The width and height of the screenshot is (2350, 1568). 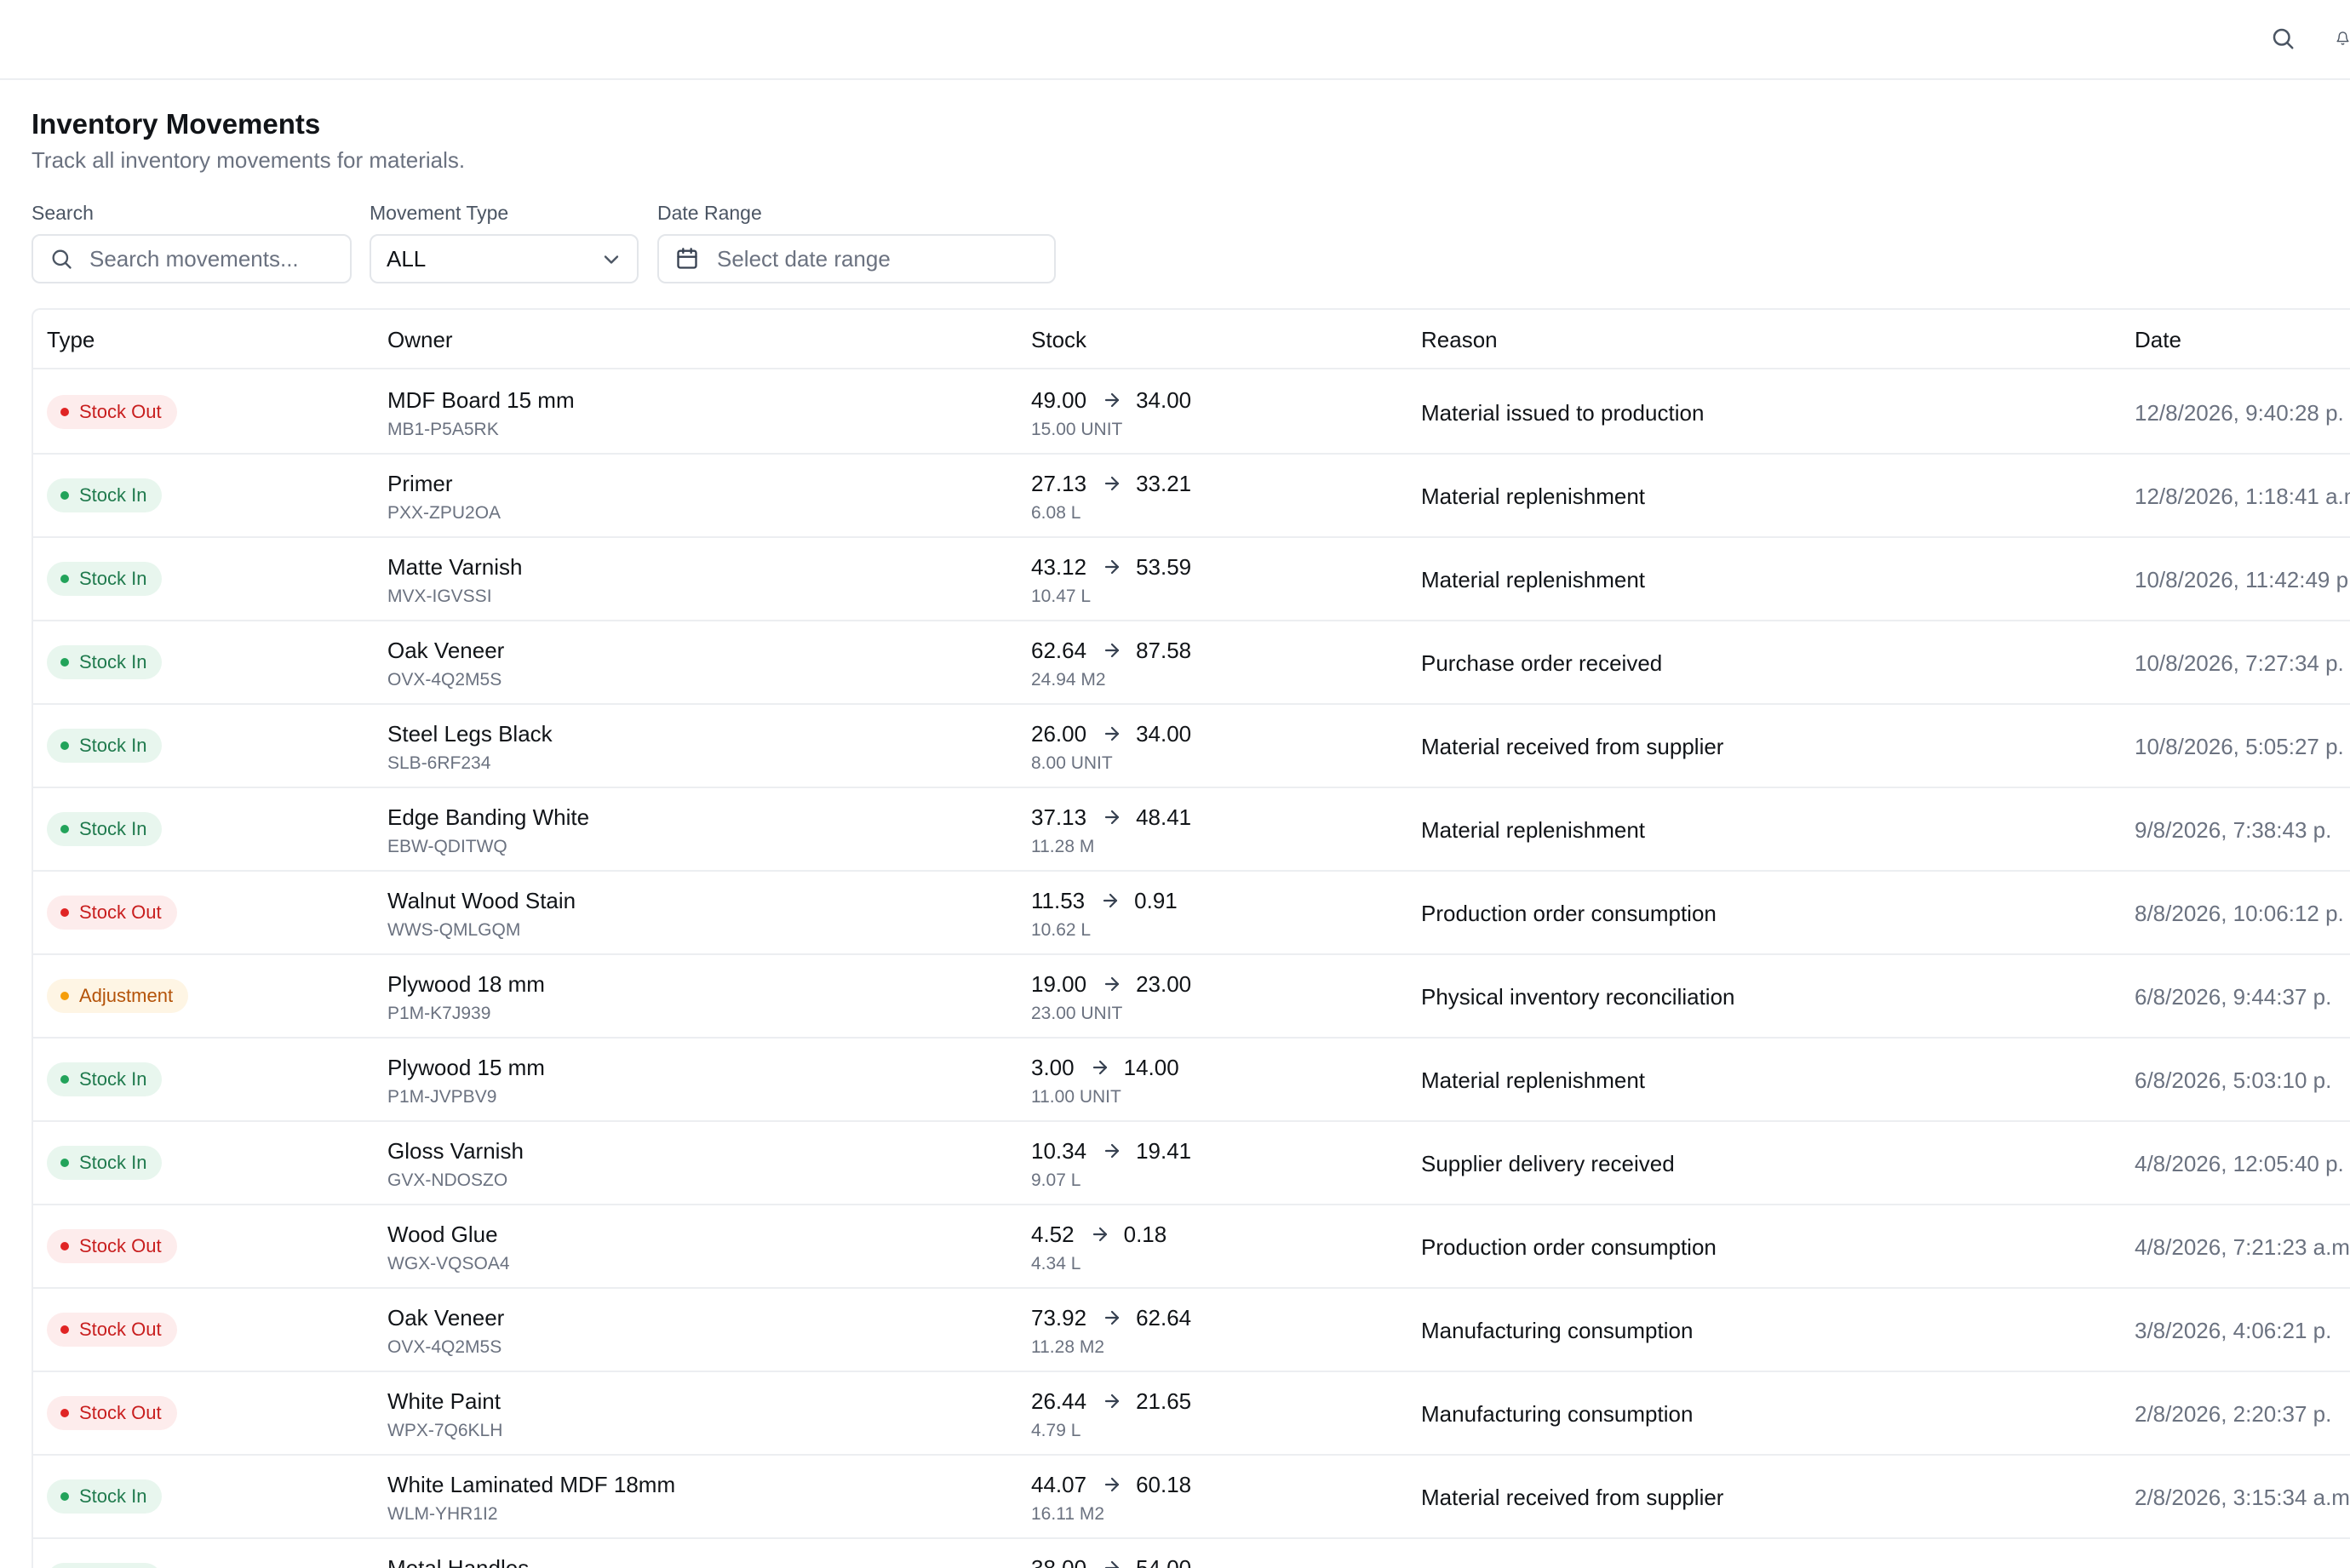 I want to click on owner-name: Oak Veneer, so click(x=446, y=1318).